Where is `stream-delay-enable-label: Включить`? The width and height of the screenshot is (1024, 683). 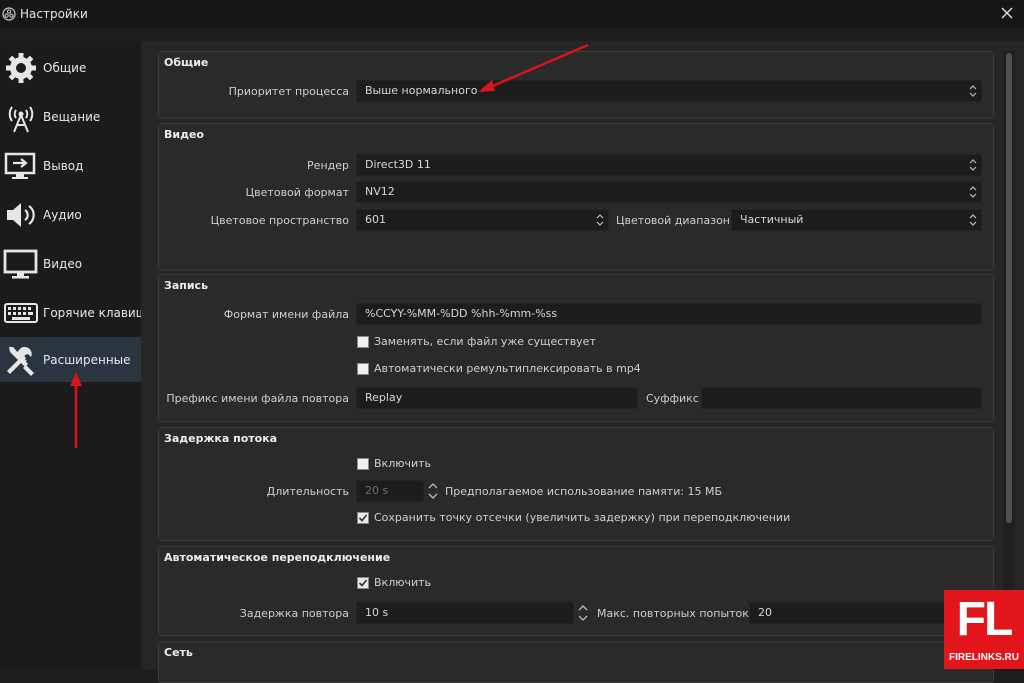 stream-delay-enable-label: Включить is located at coordinates (403, 463).